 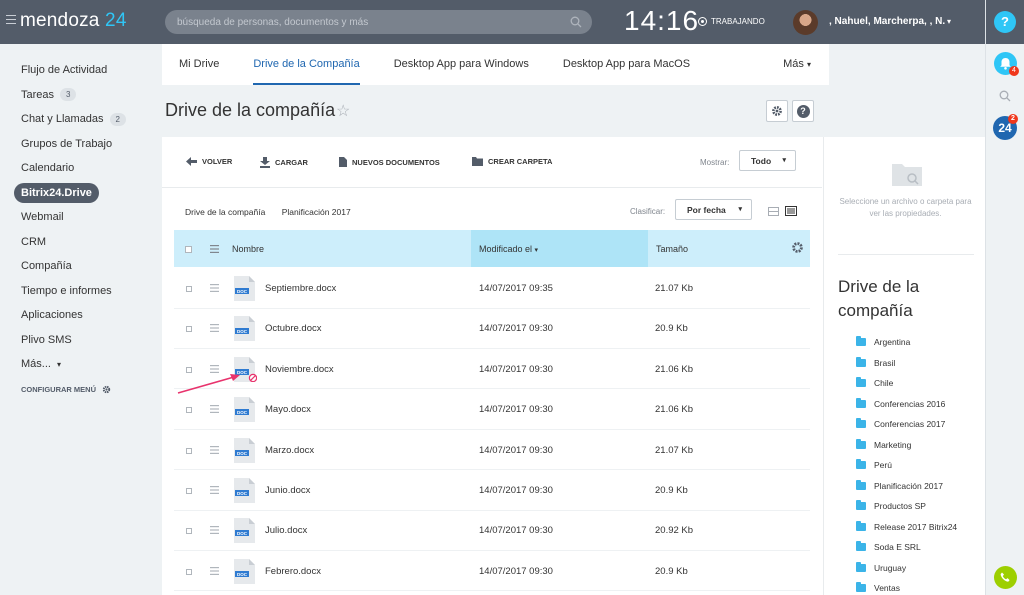 I want to click on table-row: DOC Mayo.docx 14/07/2017 09:30 21.06 Kb, so click(x=492, y=409).